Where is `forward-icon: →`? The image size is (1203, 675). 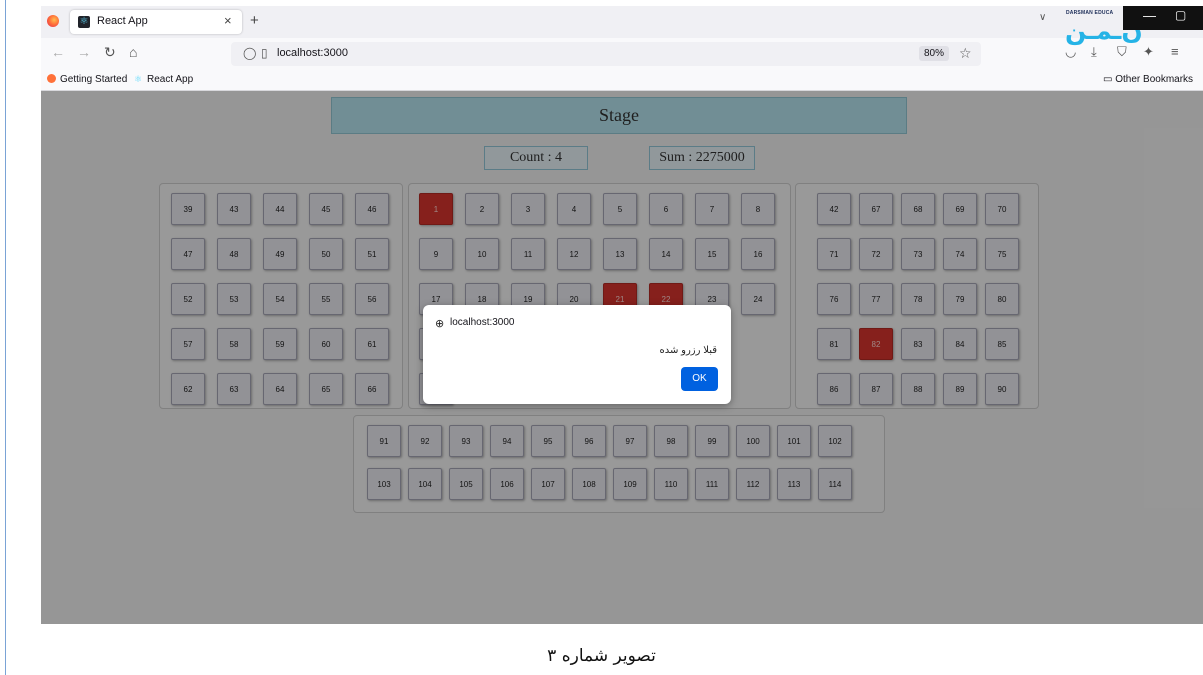
forward-icon: → is located at coordinates (84, 52).